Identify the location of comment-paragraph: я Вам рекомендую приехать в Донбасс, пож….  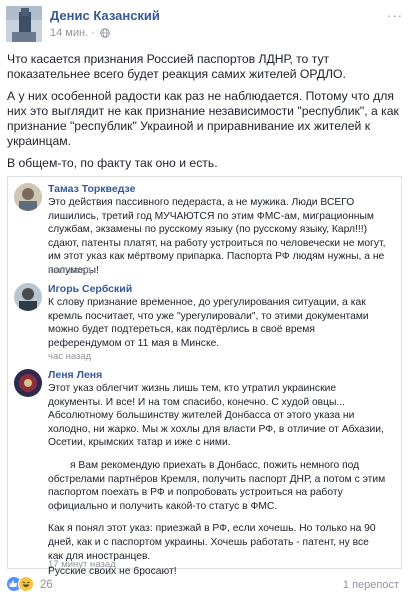
(217, 485).